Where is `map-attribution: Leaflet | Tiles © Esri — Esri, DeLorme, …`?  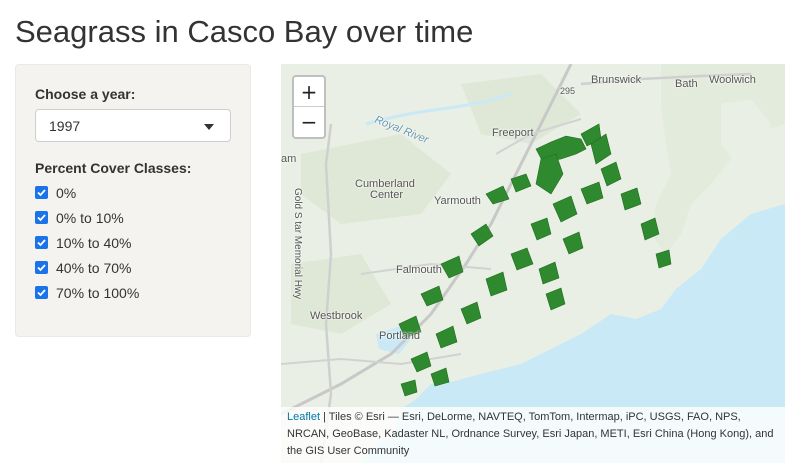 map-attribution: Leaflet | Tiles © Esri — Esri, DeLorme, … is located at coordinates (533, 435).